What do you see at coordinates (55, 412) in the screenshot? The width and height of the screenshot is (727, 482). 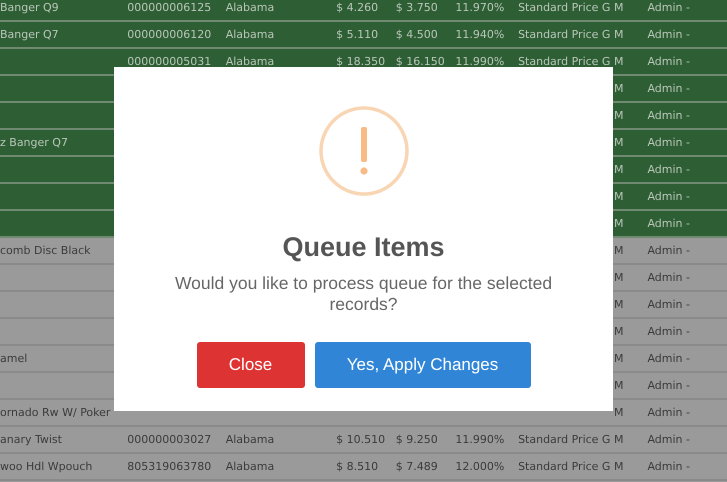 I see `table-cell: ornado Rw W/ Poker` at bounding box center [55, 412].